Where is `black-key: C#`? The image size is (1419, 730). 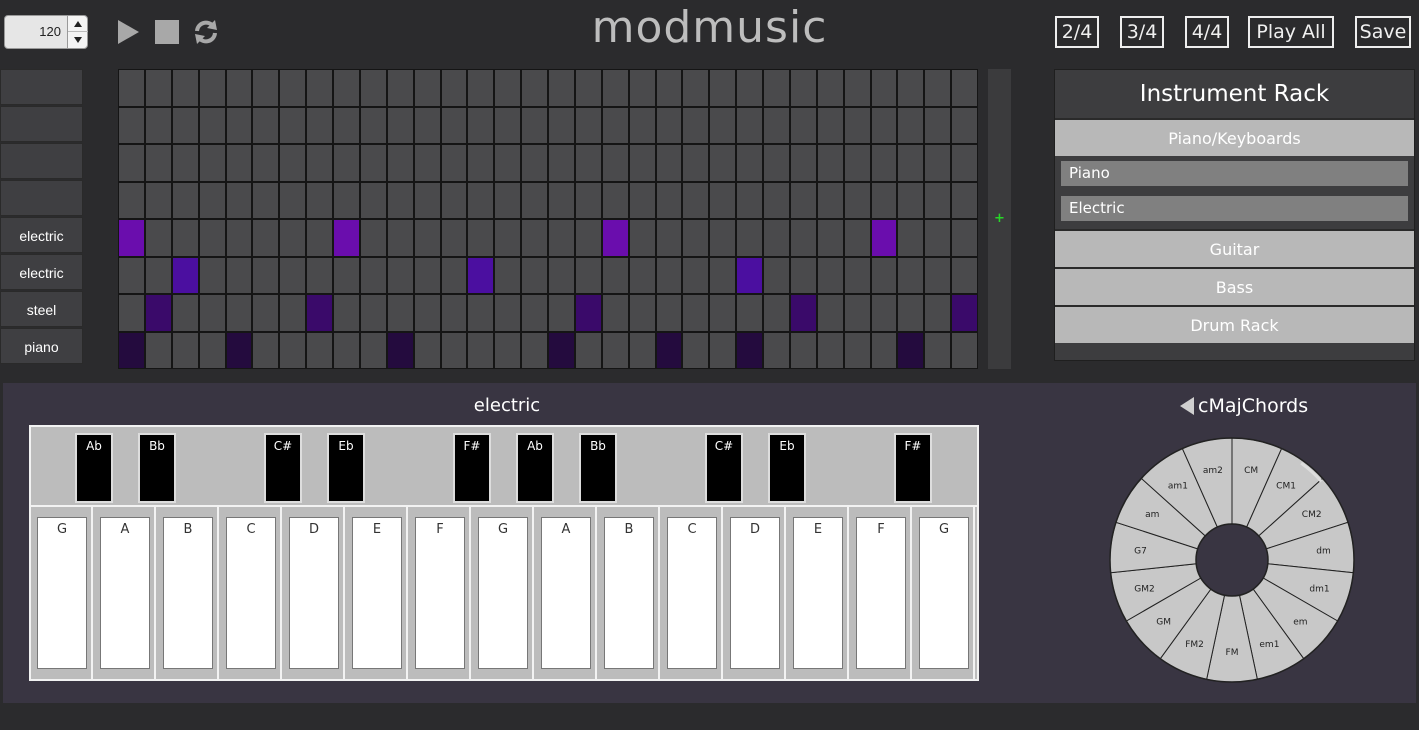
black-key: C# is located at coordinates (283, 468).